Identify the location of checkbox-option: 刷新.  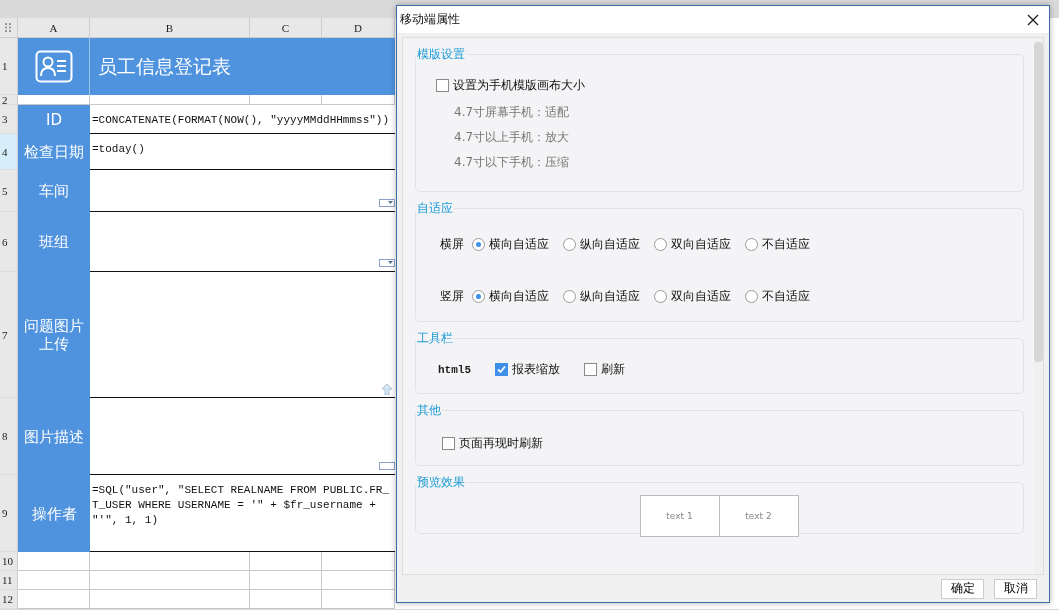
(604, 369).